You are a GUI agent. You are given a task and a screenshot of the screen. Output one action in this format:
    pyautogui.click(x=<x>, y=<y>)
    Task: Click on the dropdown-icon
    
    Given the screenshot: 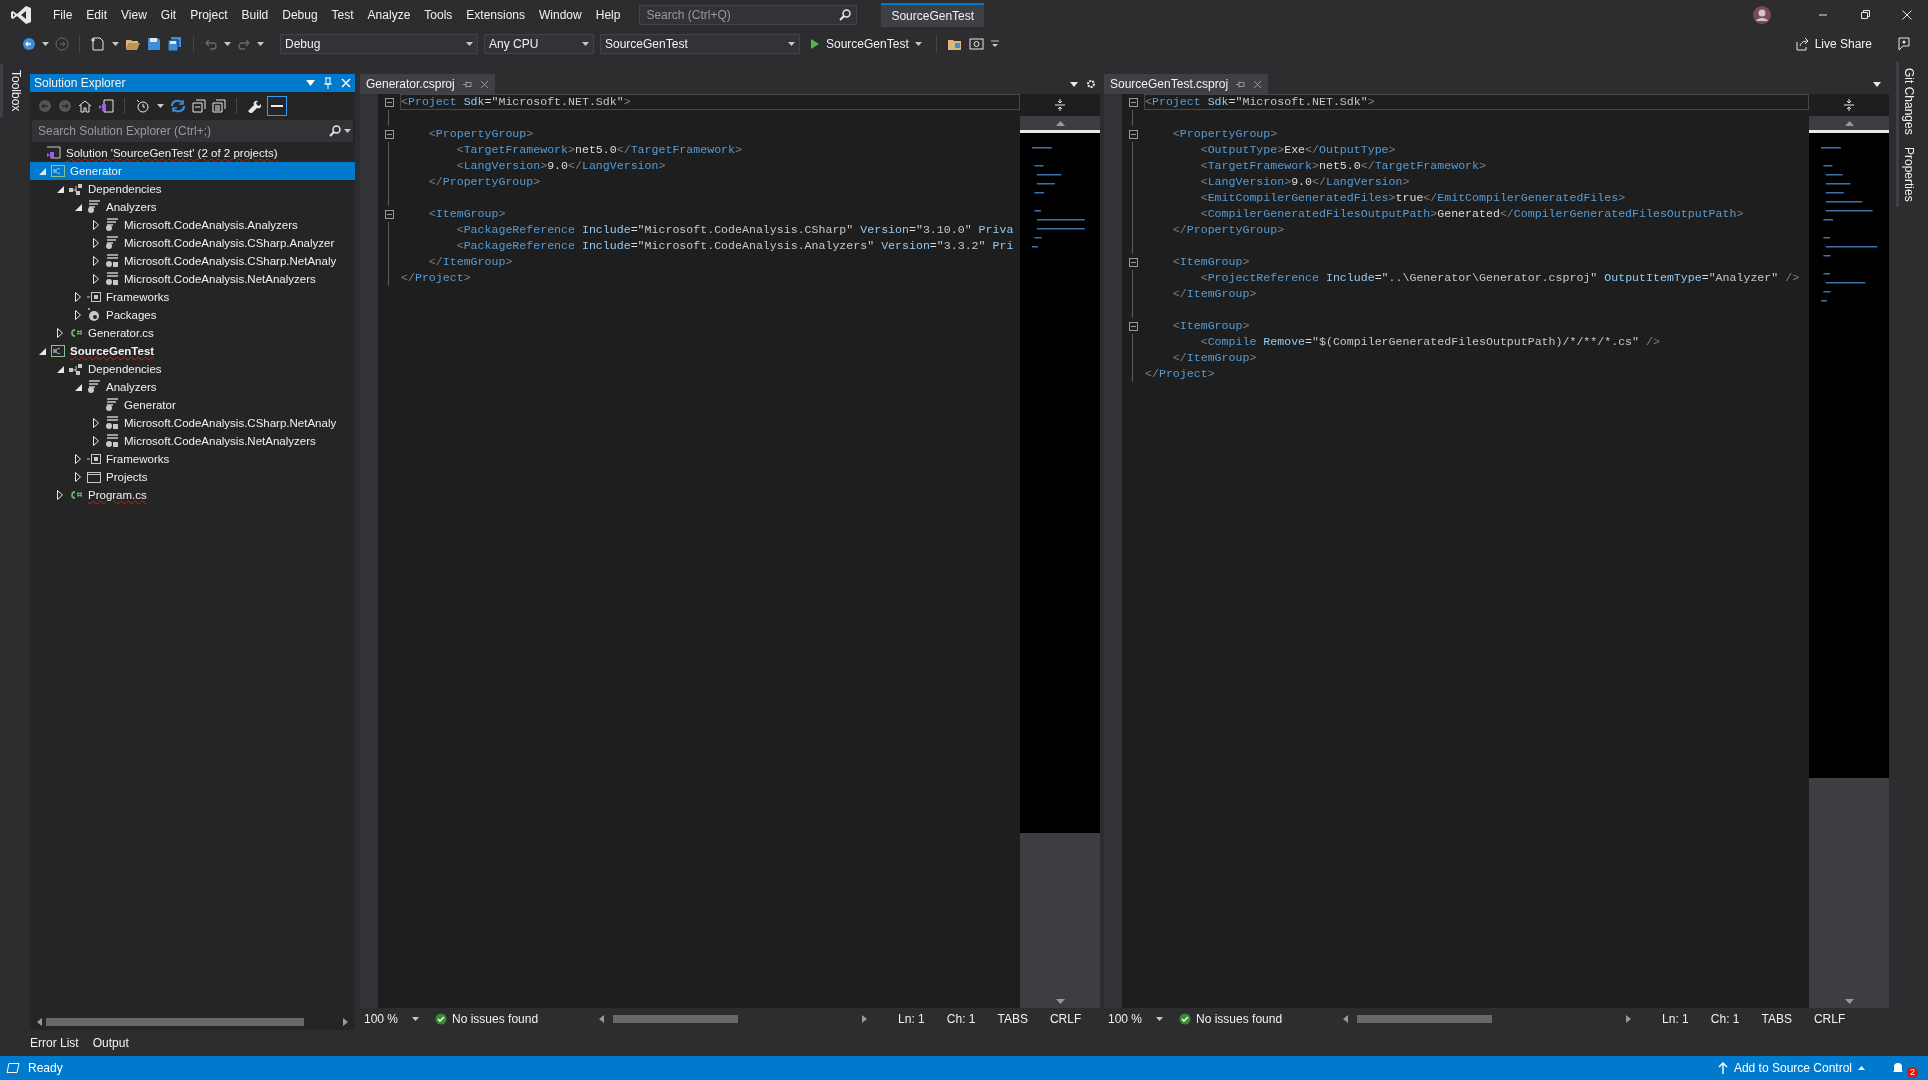 What is the action you would take?
    pyautogui.click(x=310, y=83)
    